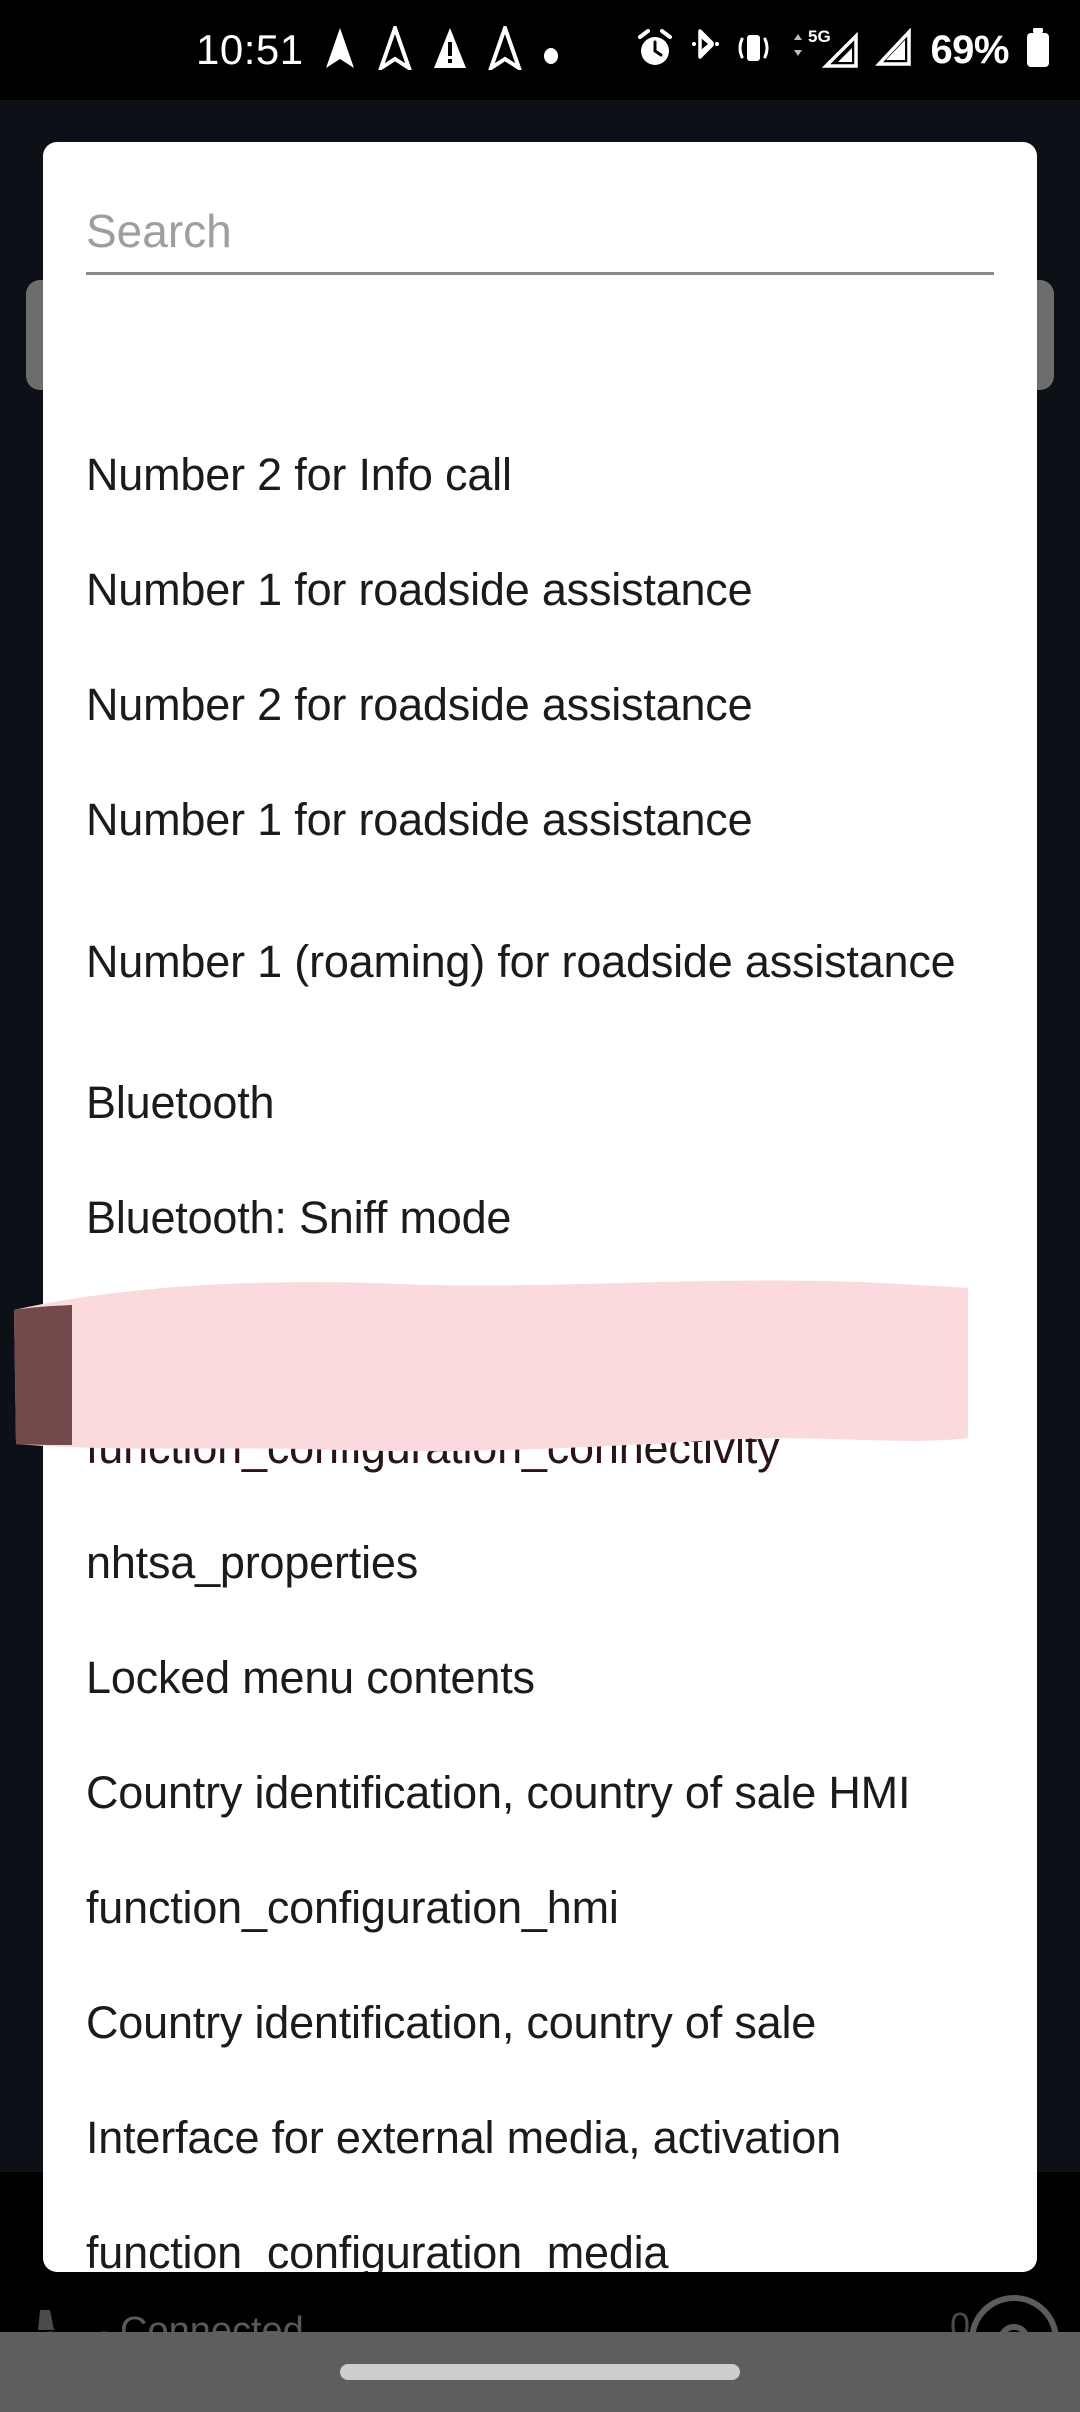  What do you see at coordinates (151, 1333) in the screenshot?
I see `list-item-label: WLAN` at bounding box center [151, 1333].